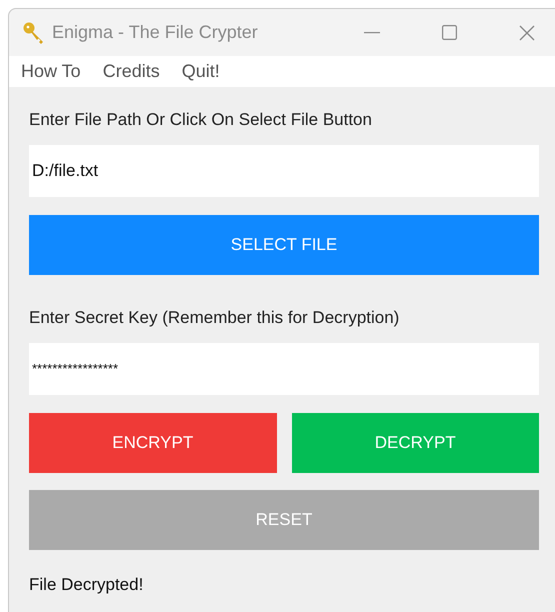 The height and width of the screenshot is (612, 555). Describe the element at coordinates (86, 585) in the screenshot. I see `status-message: File Decrypted!` at that location.